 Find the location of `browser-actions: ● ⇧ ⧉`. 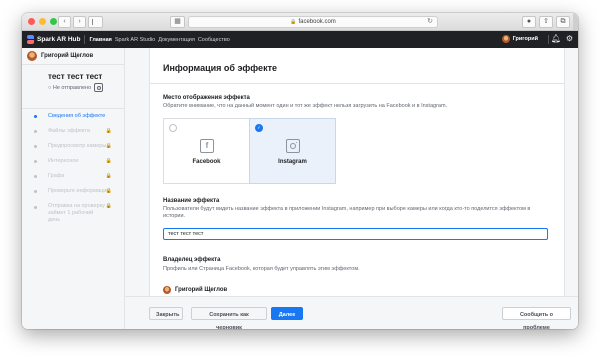

browser-actions: ● ⇧ ⧉ is located at coordinates (546, 22).